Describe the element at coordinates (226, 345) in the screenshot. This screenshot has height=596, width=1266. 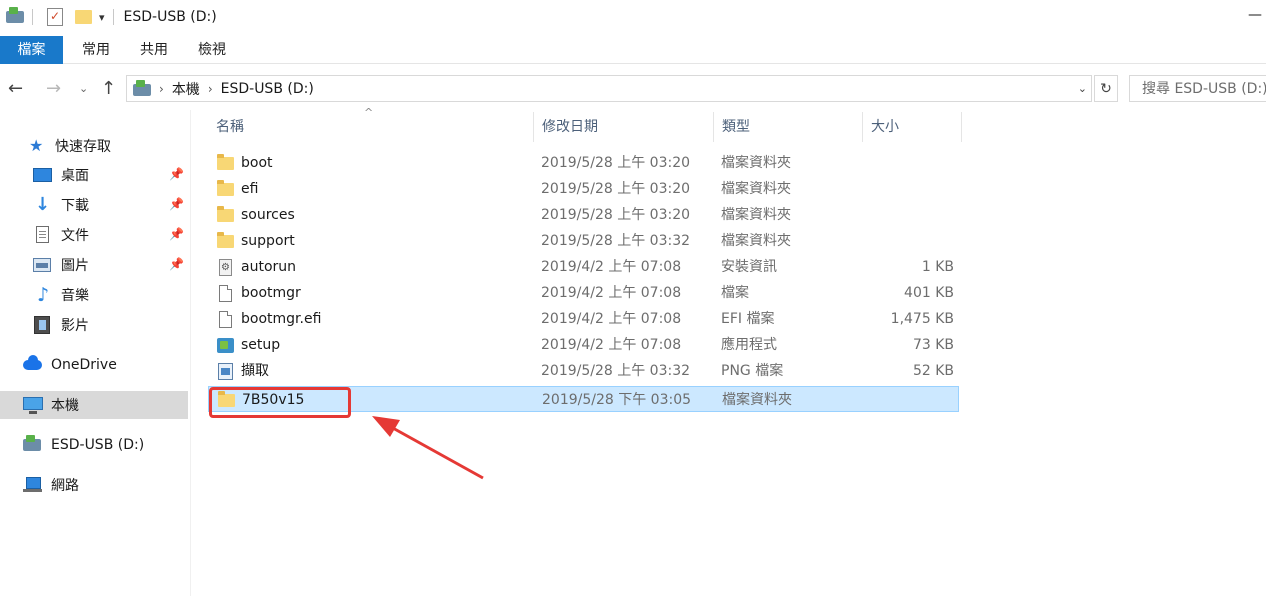
I see `application-icon` at that location.